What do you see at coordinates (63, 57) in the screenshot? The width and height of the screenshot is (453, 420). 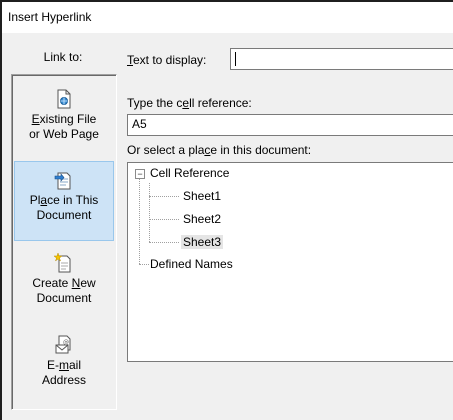 I see `link-to-label: Link to:` at bounding box center [63, 57].